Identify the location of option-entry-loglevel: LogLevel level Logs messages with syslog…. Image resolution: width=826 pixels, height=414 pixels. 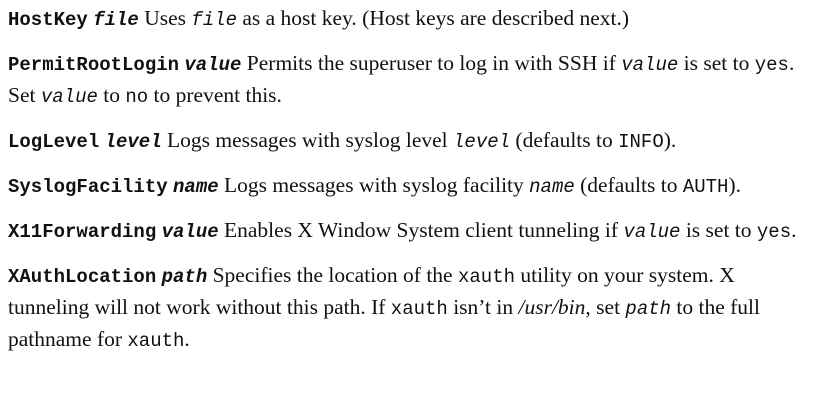
(414, 141).